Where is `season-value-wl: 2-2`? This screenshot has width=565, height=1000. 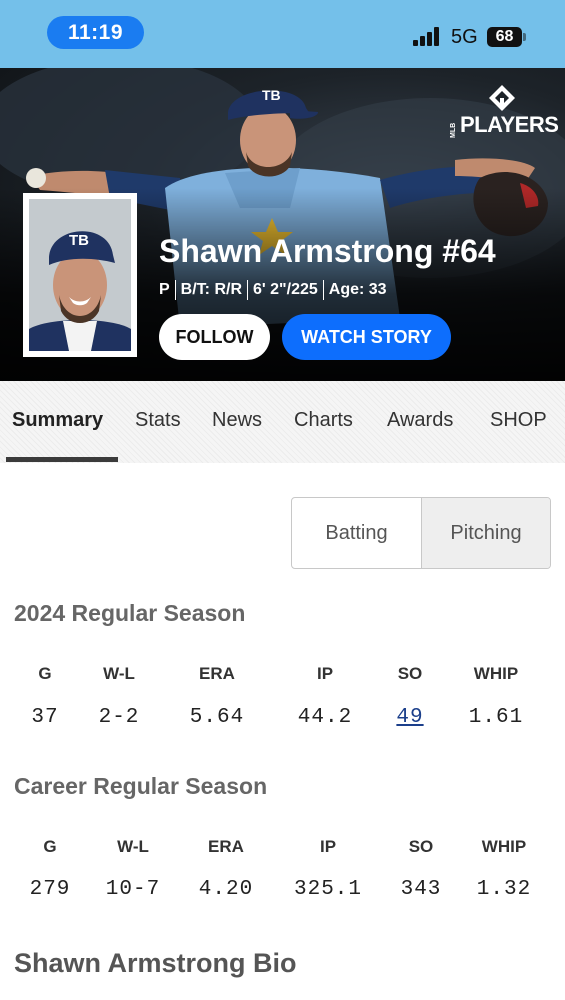 season-value-wl: 2-2 is located at coordinates (119, 717).